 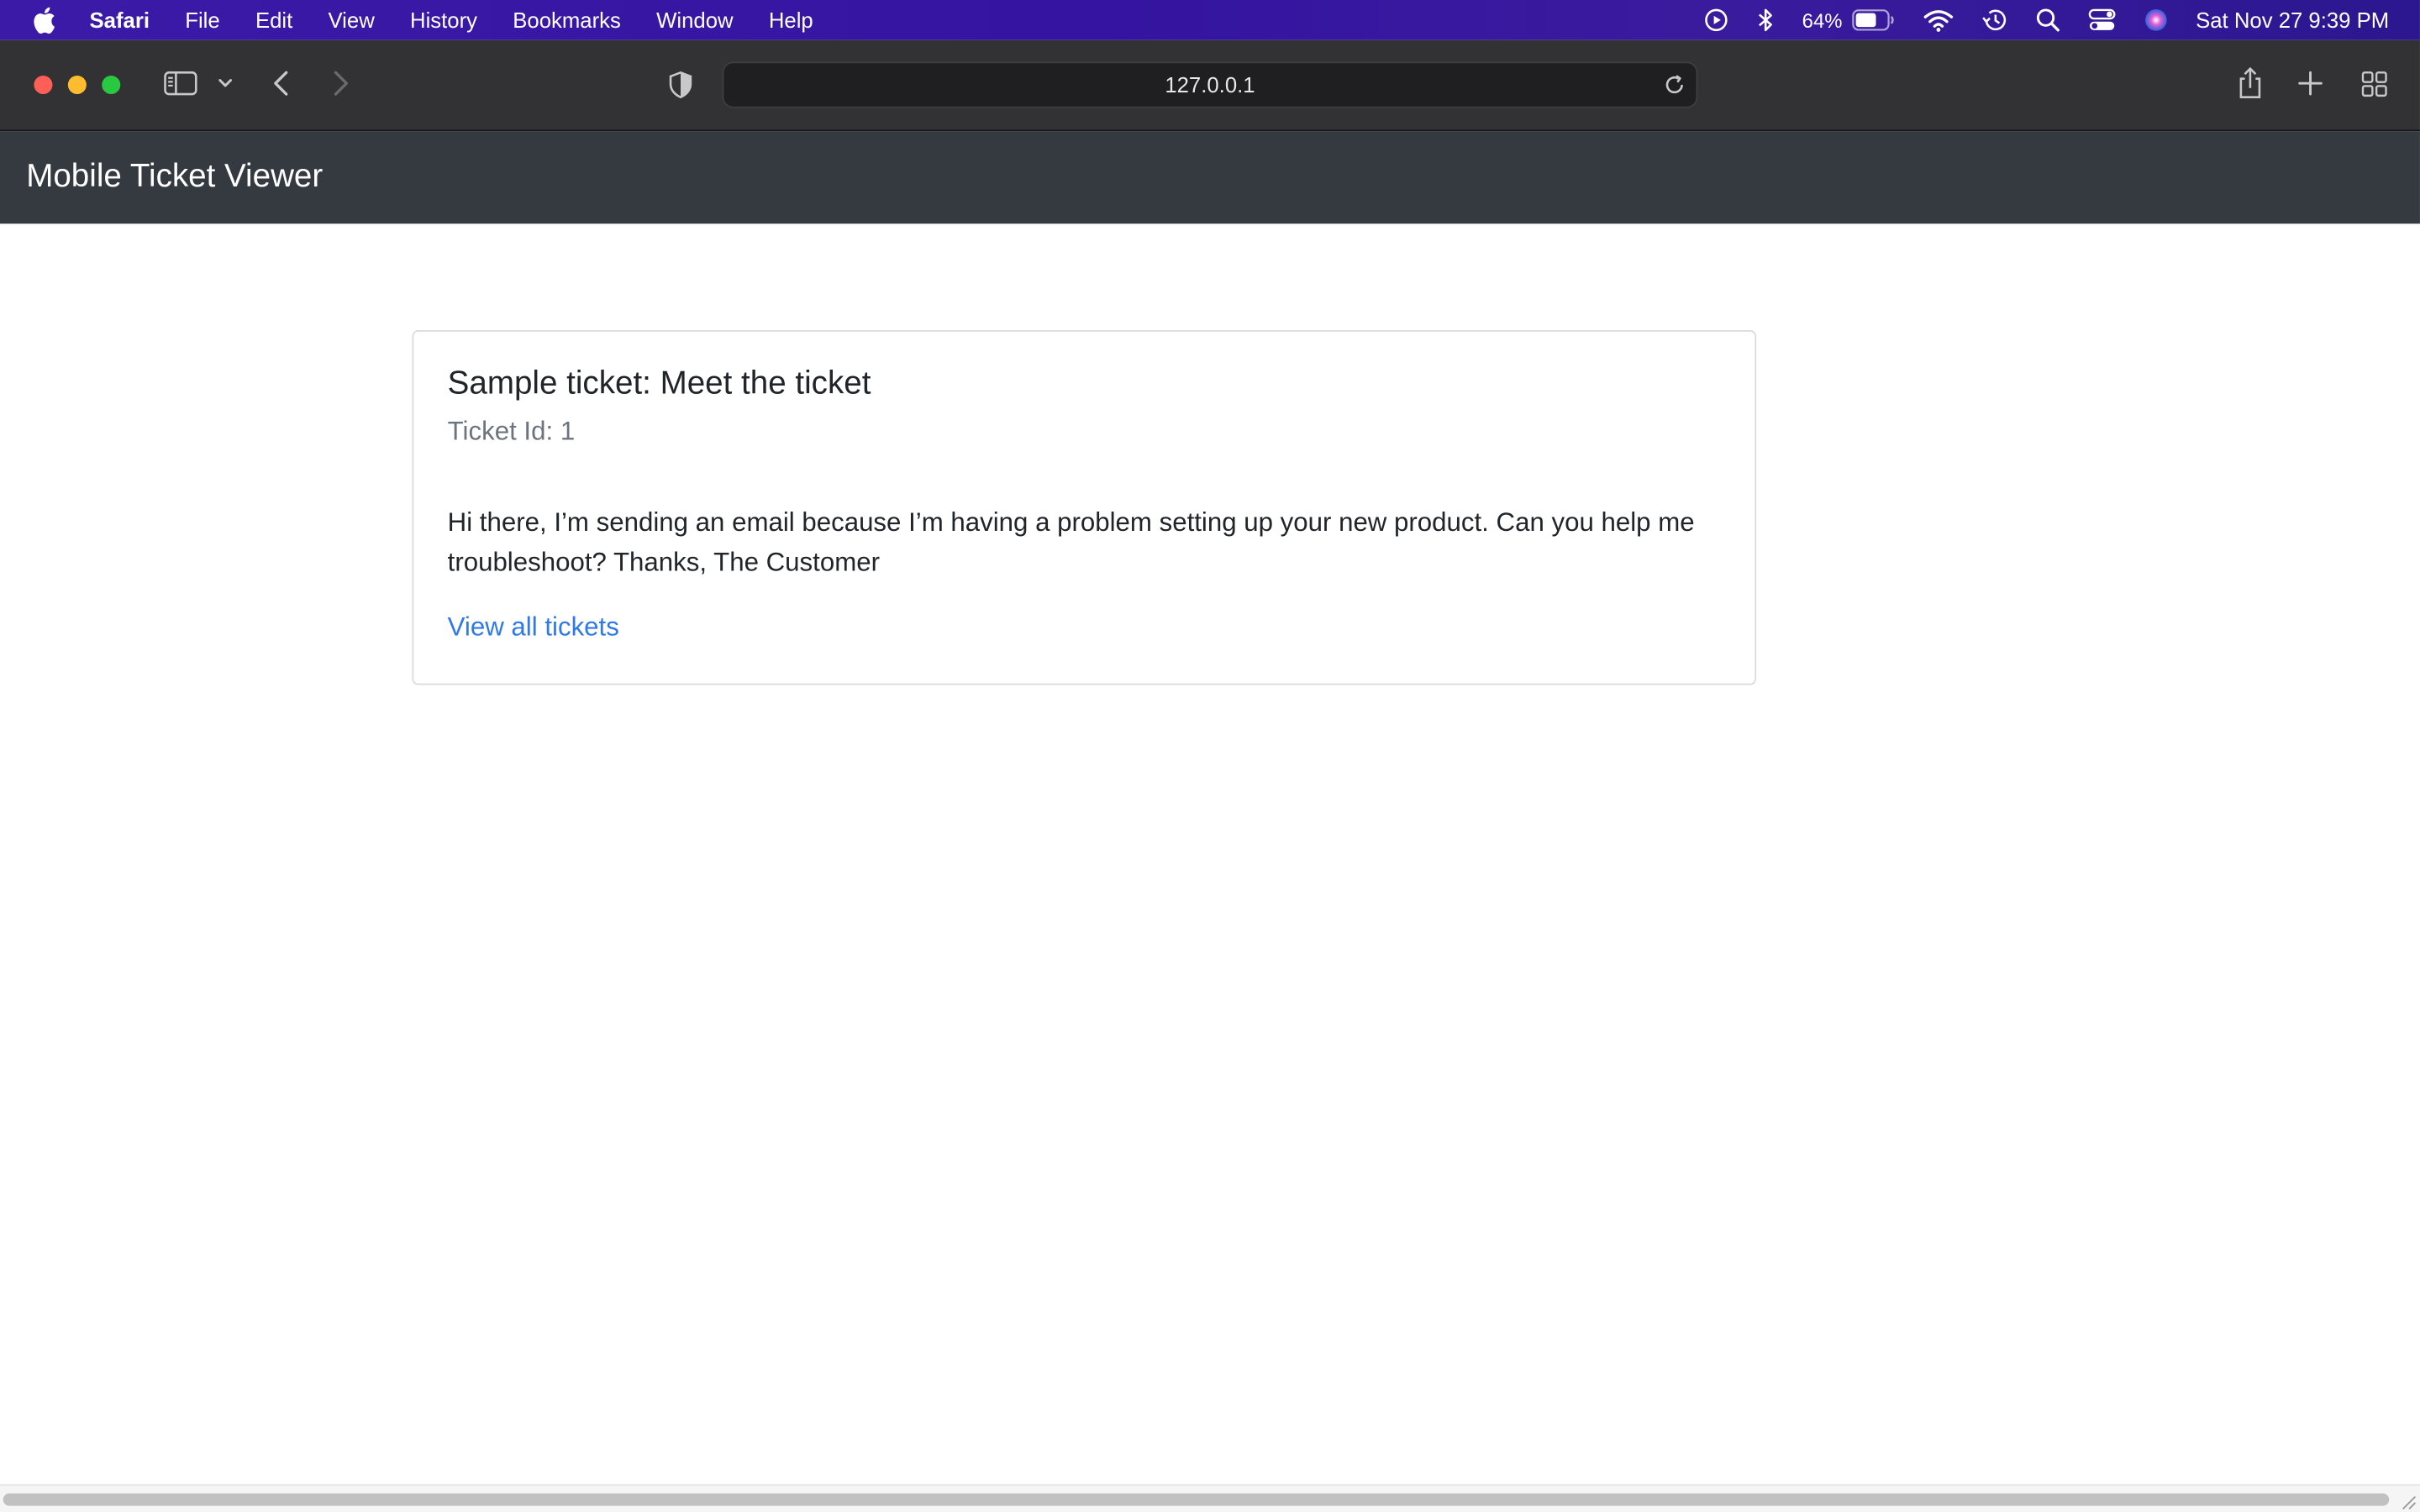 What do you see at coordinates (443, 20) in the screenshot?
I see `menu-history: History` at bounding box center [443, 20].